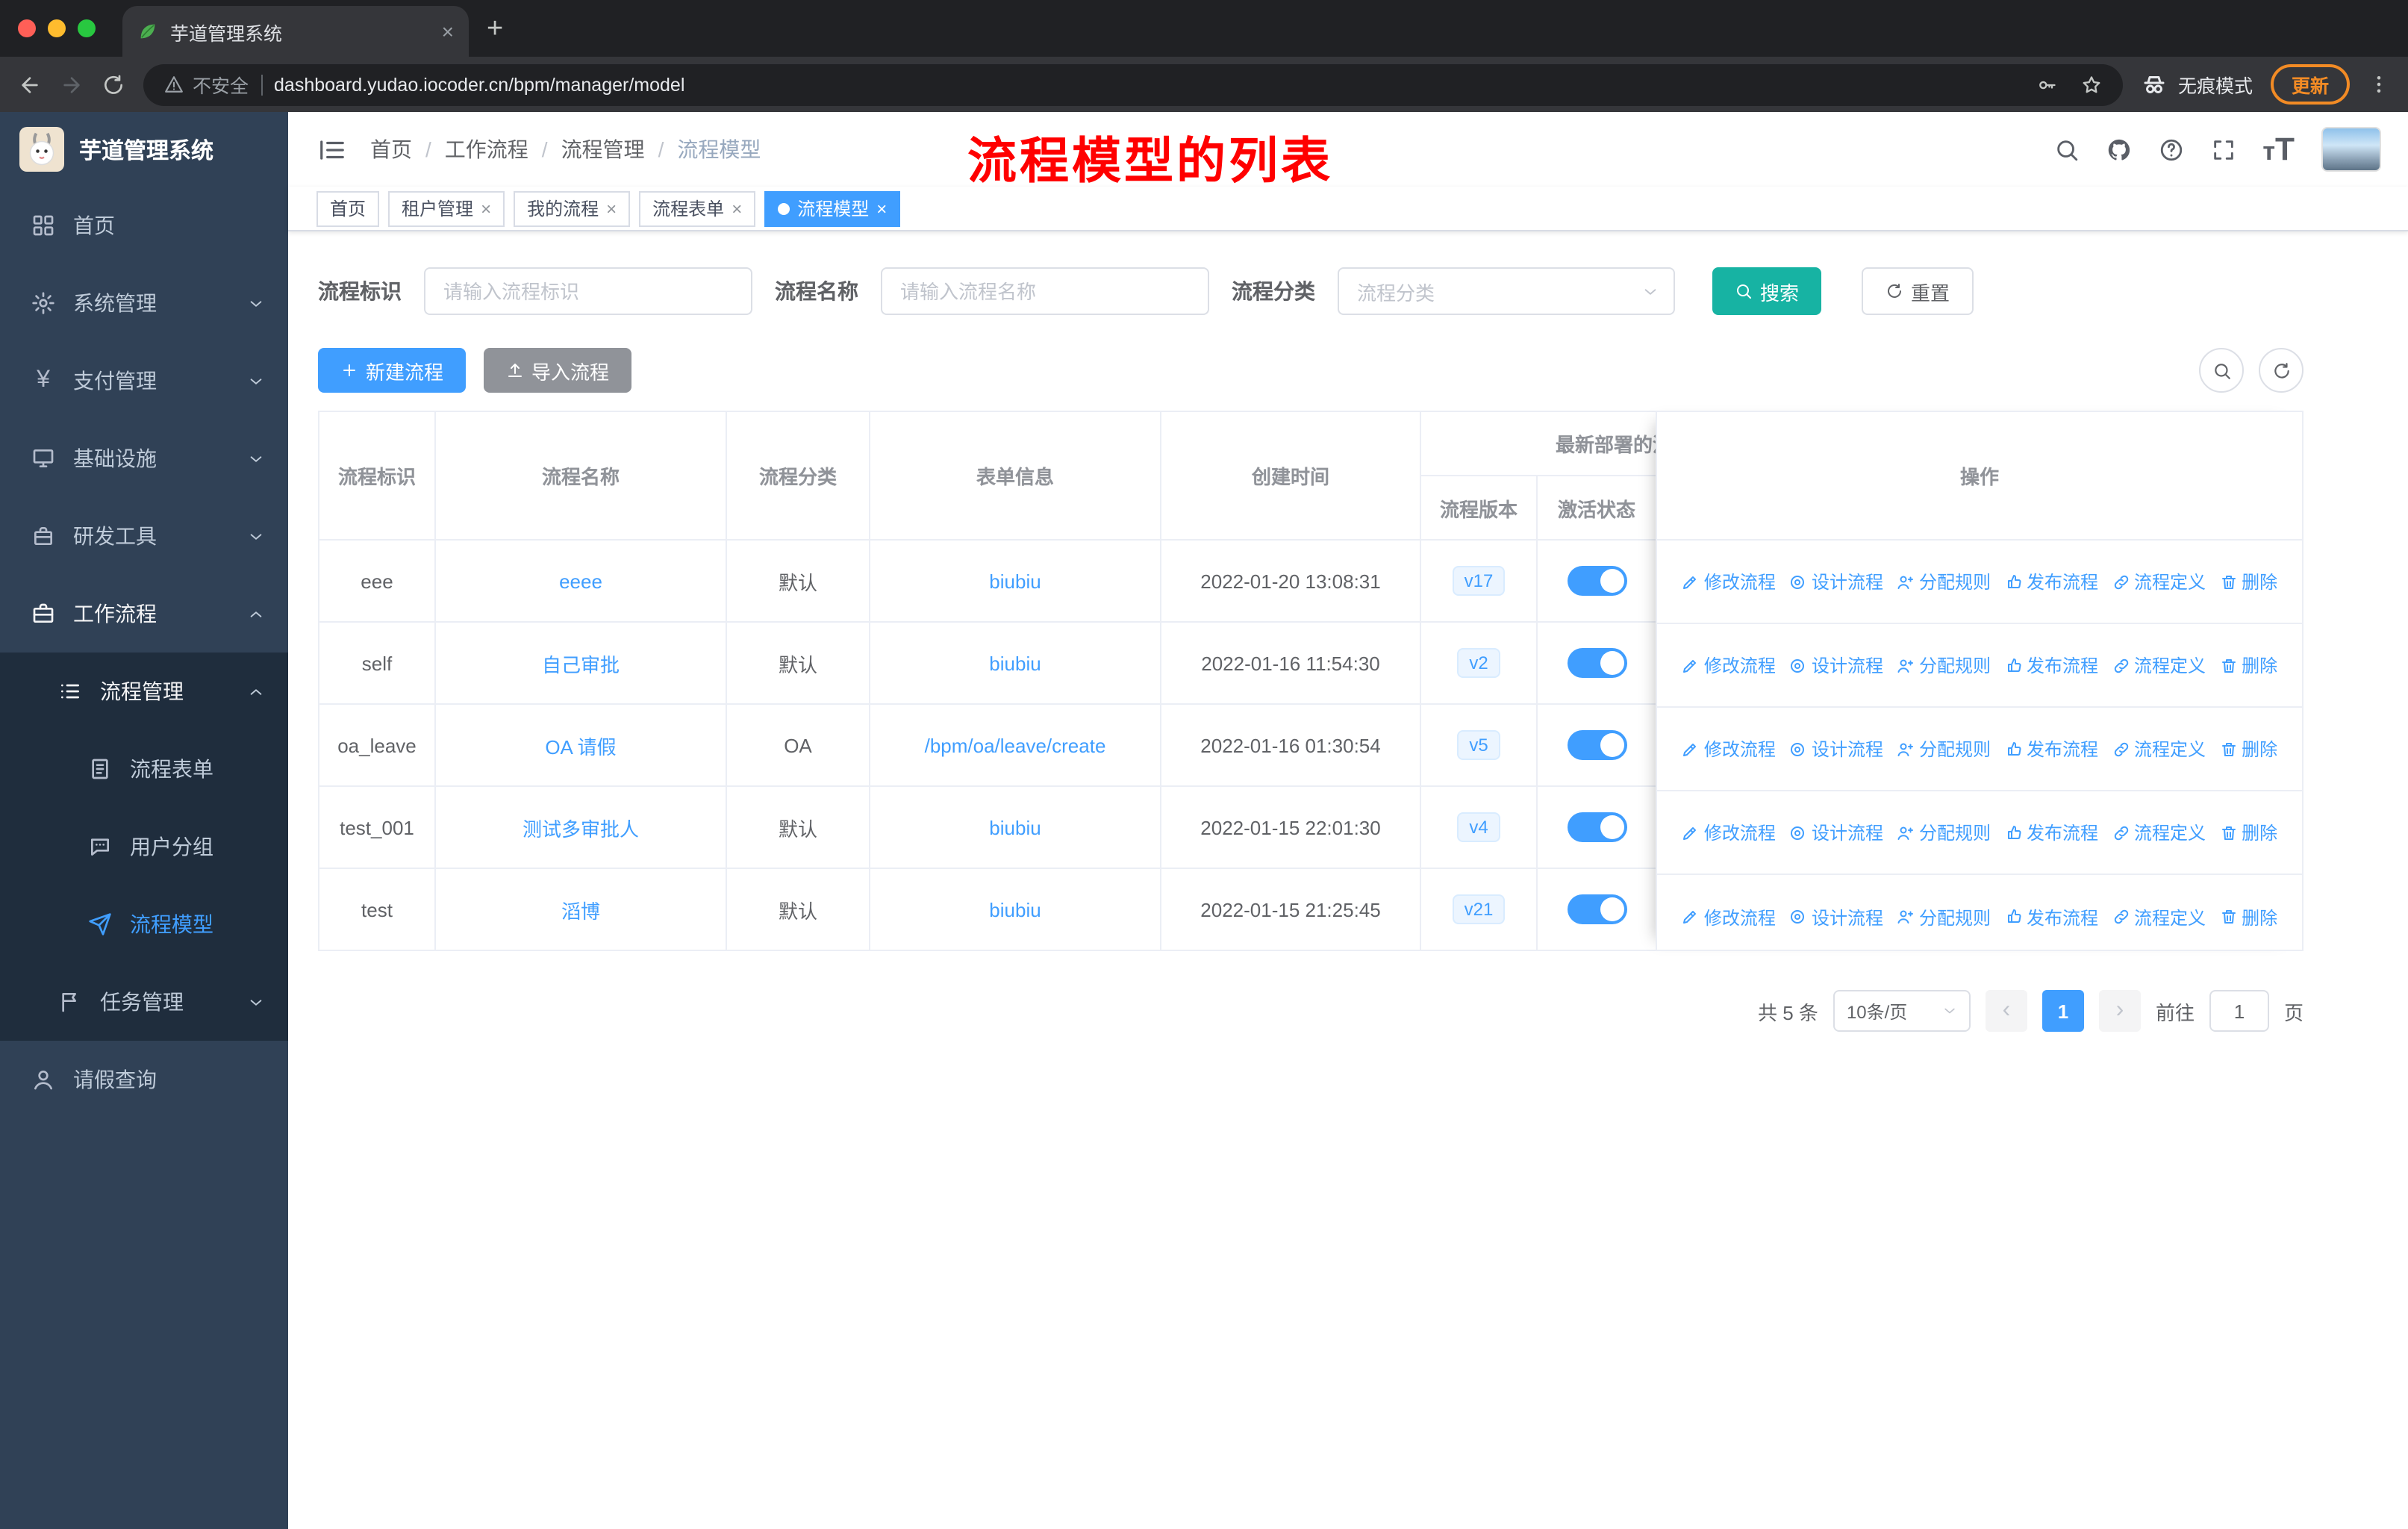  What do you see at coordinates (572, 208) in the screenshot?
I see `tag-我的流程: 我的流程 ×` at bounding box center [572, 208].